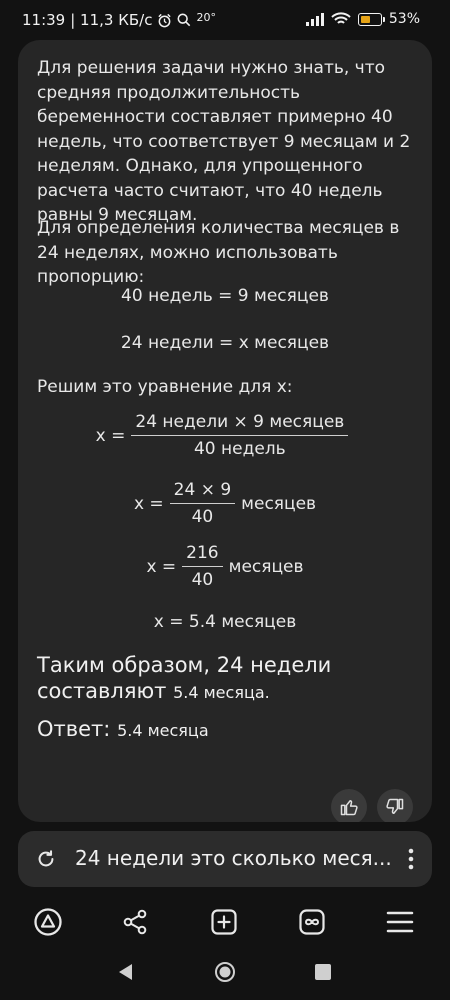 This screenshot has width=450, height=1000. I want to click on status-right: 53%, so click(362, 19).